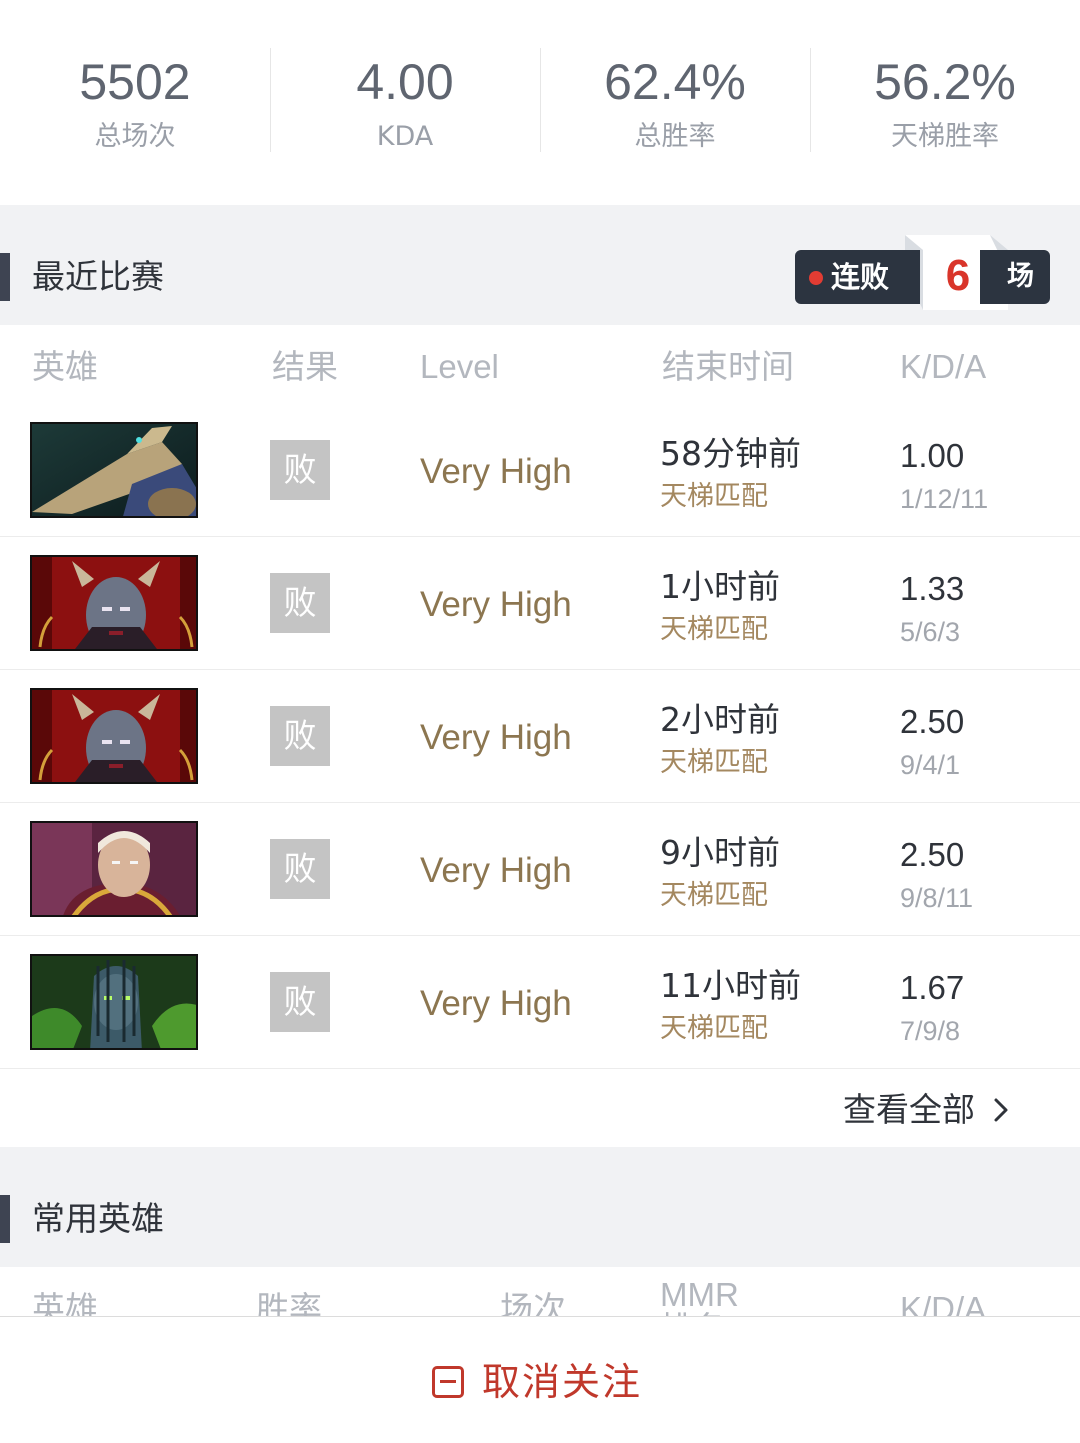 The width and height of the screenshot is (1080, 1443). Describe the element at coordinates (114, 470) in the screenshot. I see `hero-sand-armored-portrait-icon` at that location.